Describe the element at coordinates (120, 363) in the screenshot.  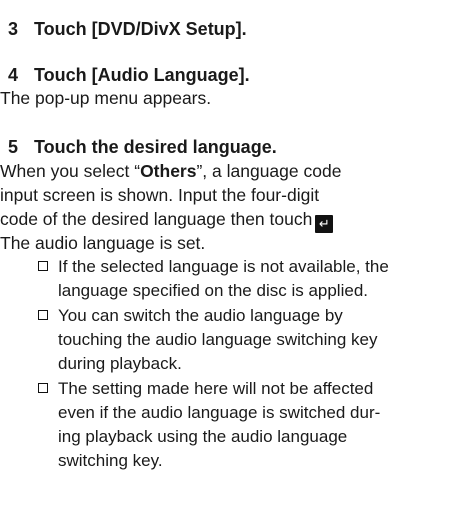
I see `bullet-line: during playback.` at that location.